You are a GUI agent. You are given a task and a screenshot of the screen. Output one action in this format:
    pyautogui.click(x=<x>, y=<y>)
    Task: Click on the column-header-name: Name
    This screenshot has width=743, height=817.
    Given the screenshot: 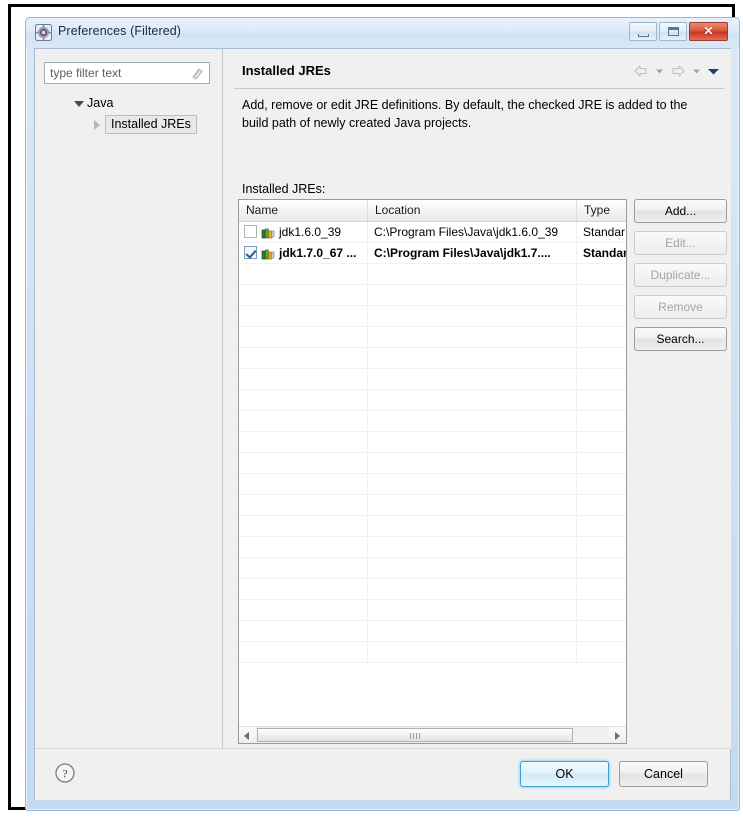 What is the action you would take?
    pyautogui.click(x=303, y=210)
    